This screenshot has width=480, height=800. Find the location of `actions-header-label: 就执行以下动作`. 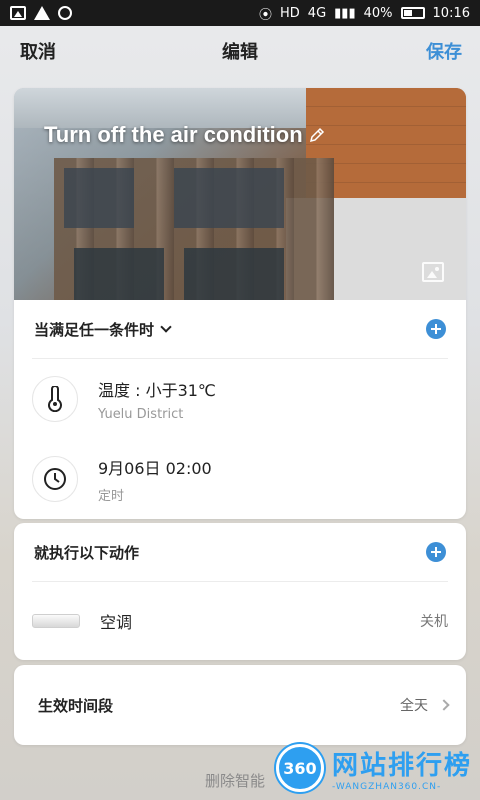

actions-header-label: 就执行以下动作 is located at coordinates (87, 552).